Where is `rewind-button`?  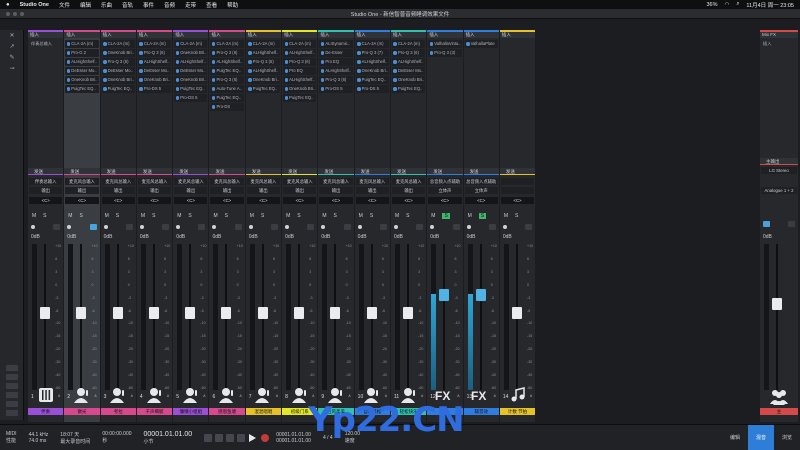
rewind-button is located at coordinates (218, 437).